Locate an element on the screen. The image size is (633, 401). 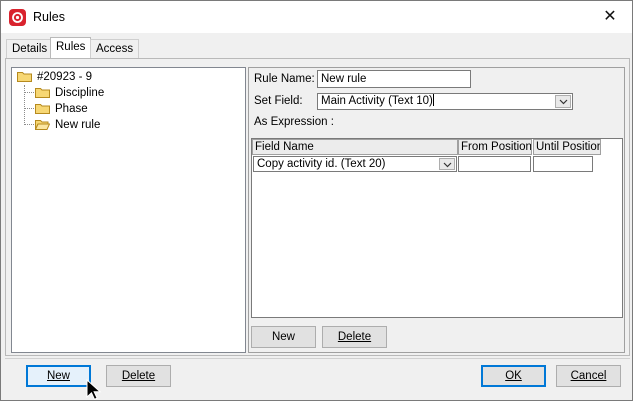
close-icon: ✕ is located at coordinates (610, 16).